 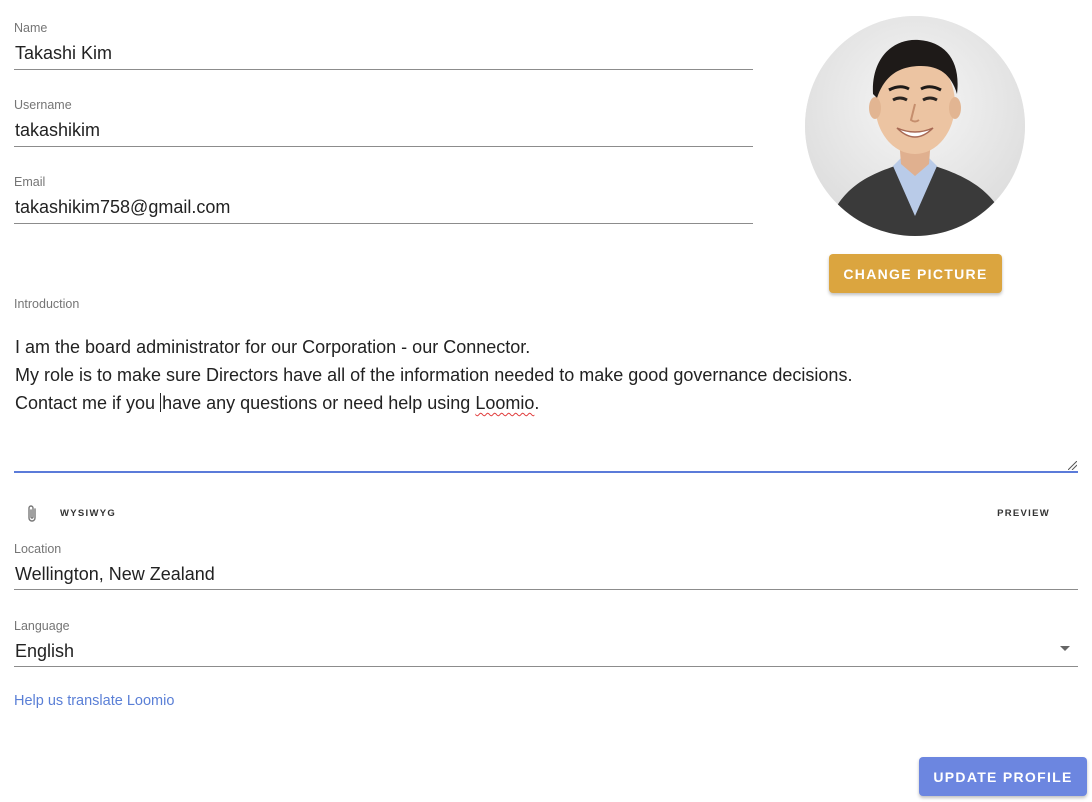 What do you see at coordinates (383, 69) in the screenshot?
I see `name-underline` at bounding box center [383, 69].